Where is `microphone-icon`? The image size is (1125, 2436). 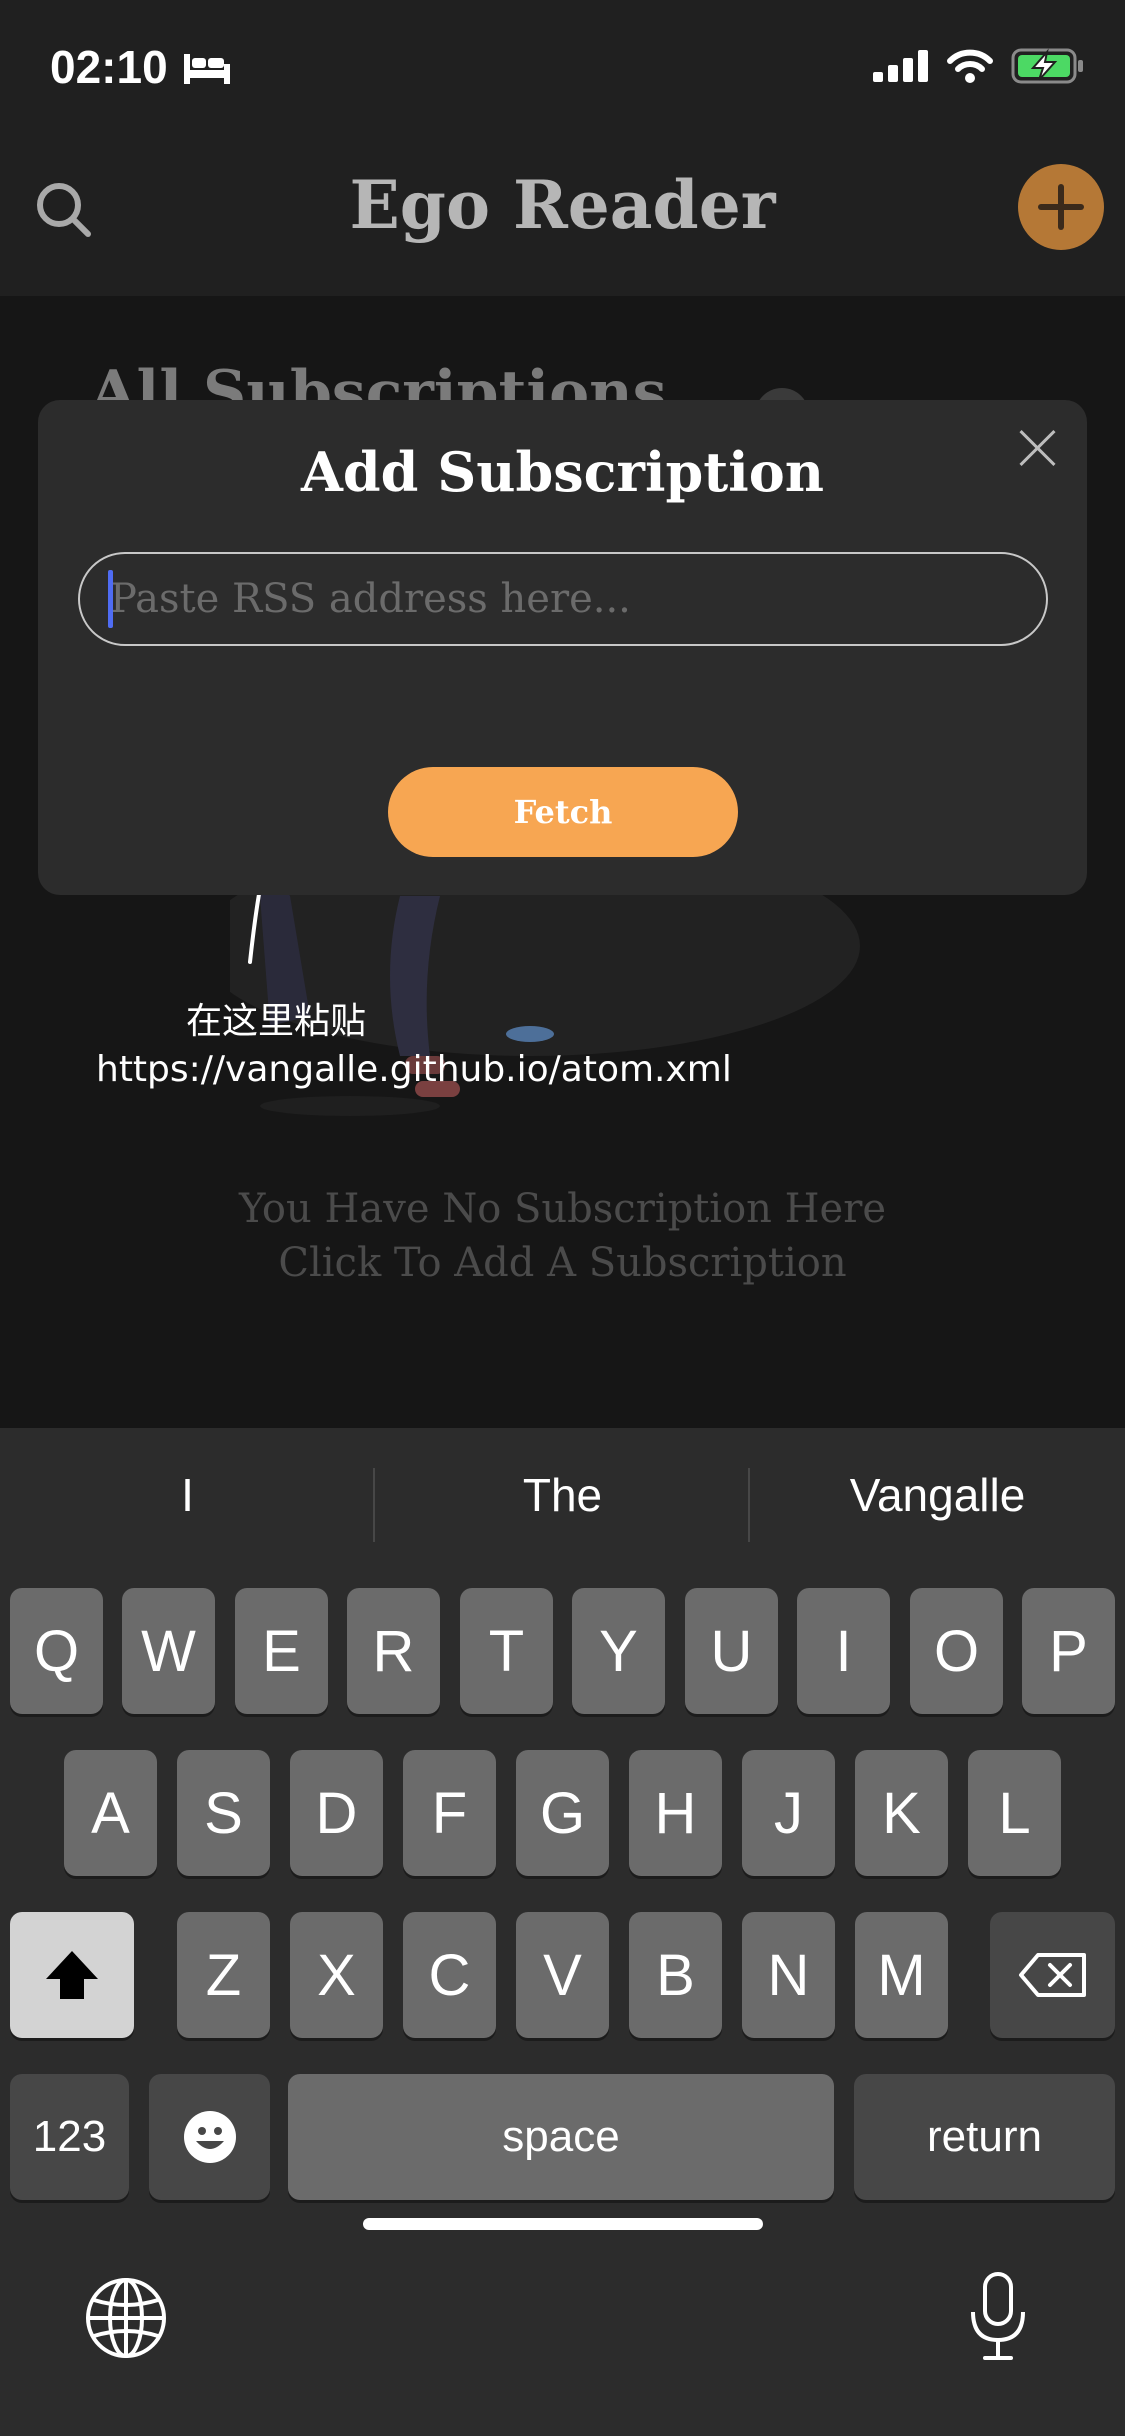 microphone-icon is located at coordinates (998, 2316).